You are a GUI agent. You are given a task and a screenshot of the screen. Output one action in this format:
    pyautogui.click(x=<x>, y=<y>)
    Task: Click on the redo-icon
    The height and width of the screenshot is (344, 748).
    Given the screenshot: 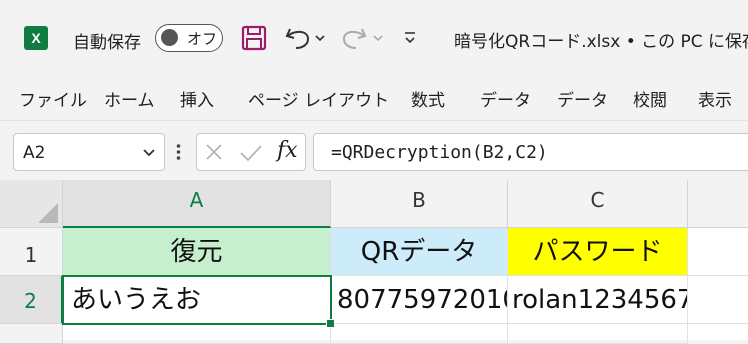 What is the action you would take?
    pyautogui.click(x=354, y=38)
    